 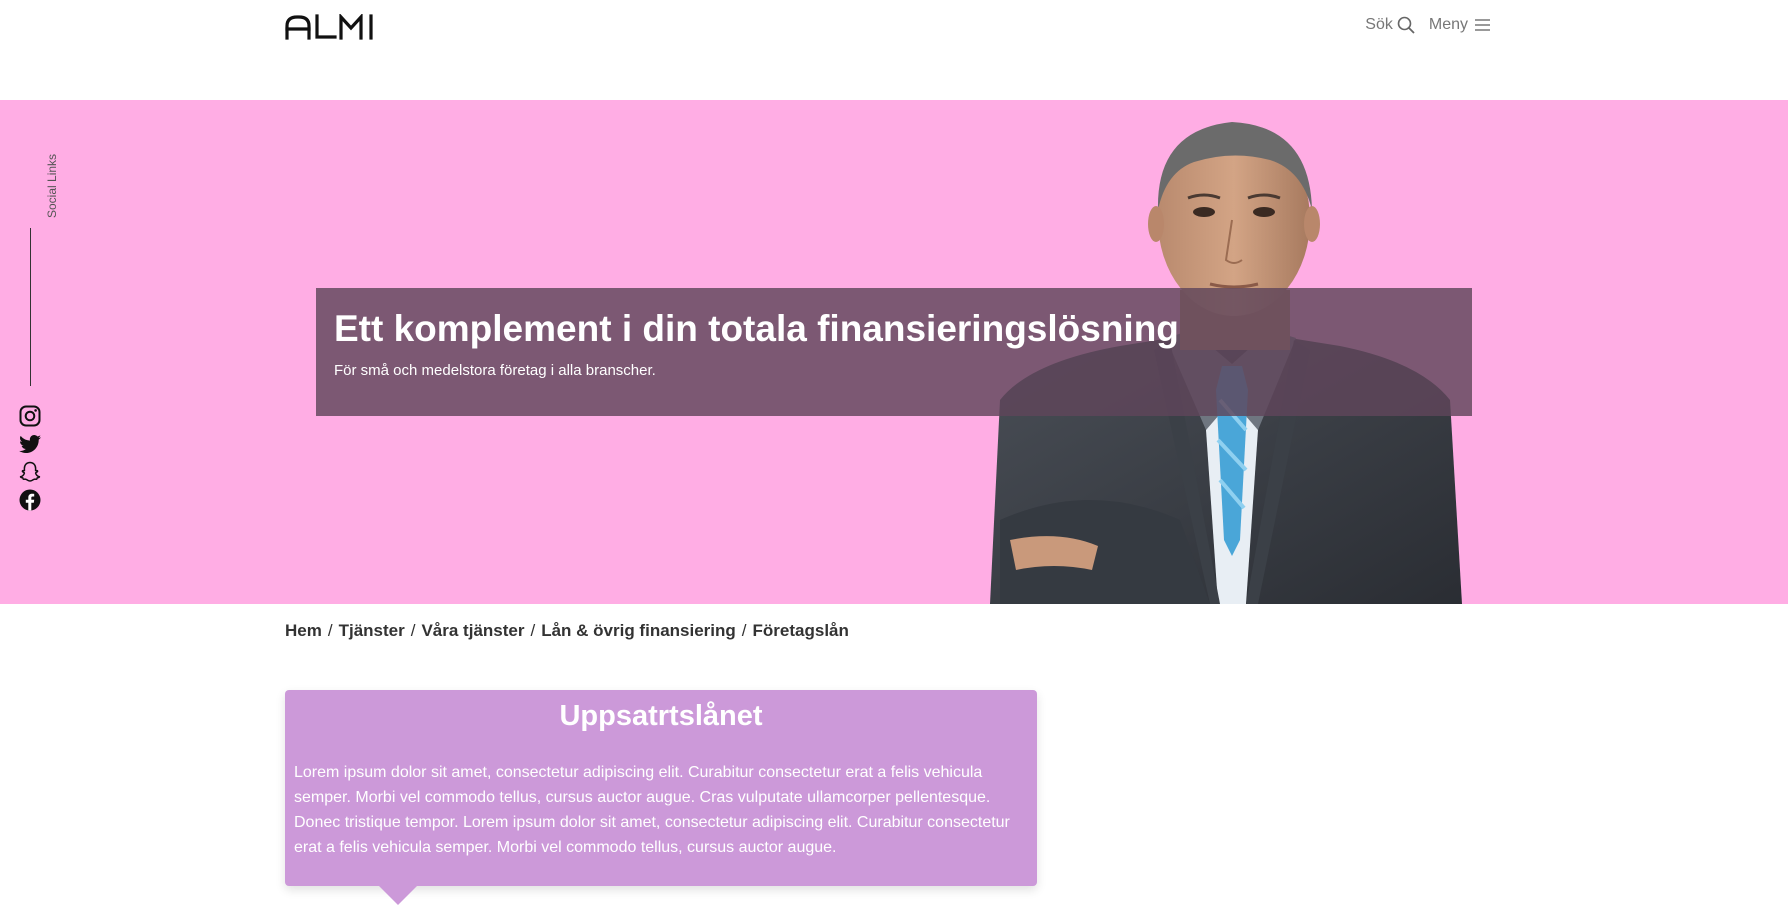 What do you see at coordinates (398, 895) in the screenshot?
I see `card-pointer-arrow` at bounding box center [398, 895].